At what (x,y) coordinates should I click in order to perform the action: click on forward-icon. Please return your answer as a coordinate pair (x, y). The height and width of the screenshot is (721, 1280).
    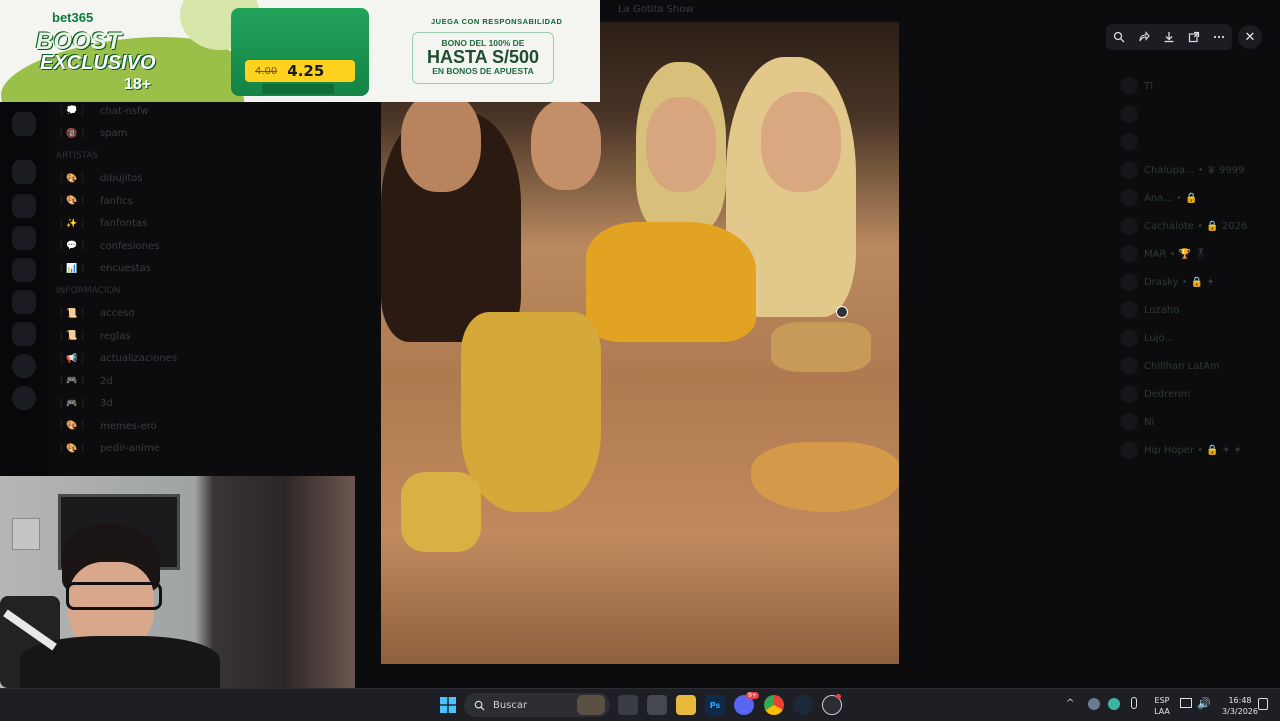
    Looking at the image, I should click on (1144, 37).